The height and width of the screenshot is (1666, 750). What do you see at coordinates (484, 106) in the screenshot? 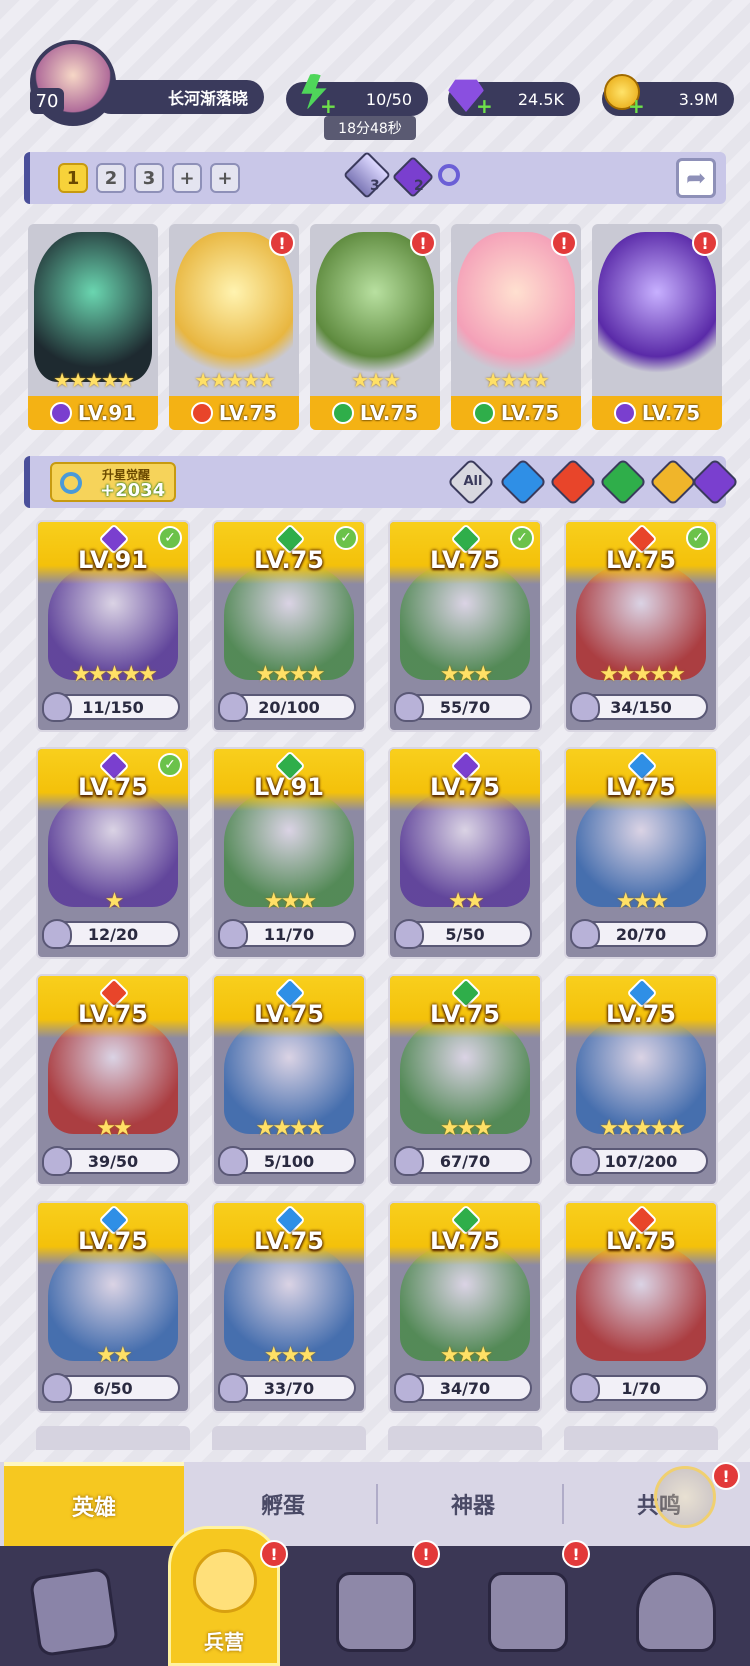
I see `gem-plus-icon: +` at bounding box center [484, 106].